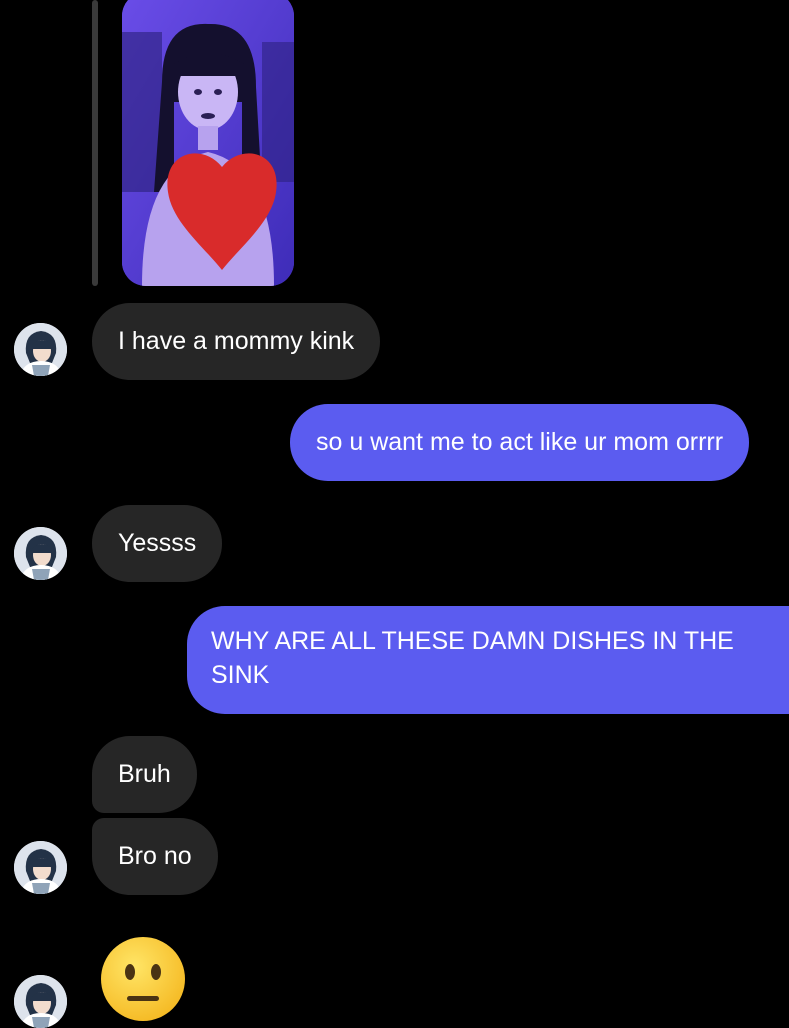  I want to click on photo-content, so click(208, 143).